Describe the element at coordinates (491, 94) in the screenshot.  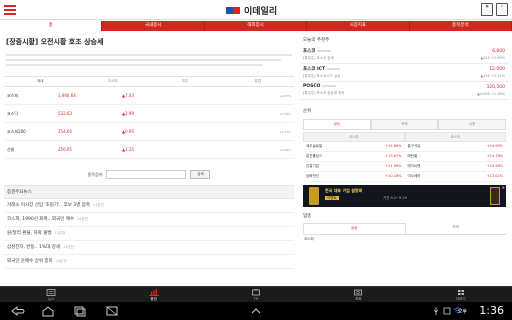
I see `reco-change: ▲4,000 +1.26%` at that location.